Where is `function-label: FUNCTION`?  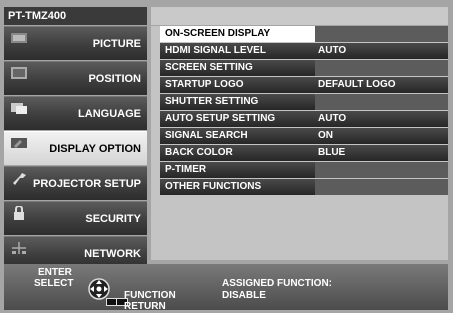
function-label: FUNCTION is located at coordinates (150, 295).